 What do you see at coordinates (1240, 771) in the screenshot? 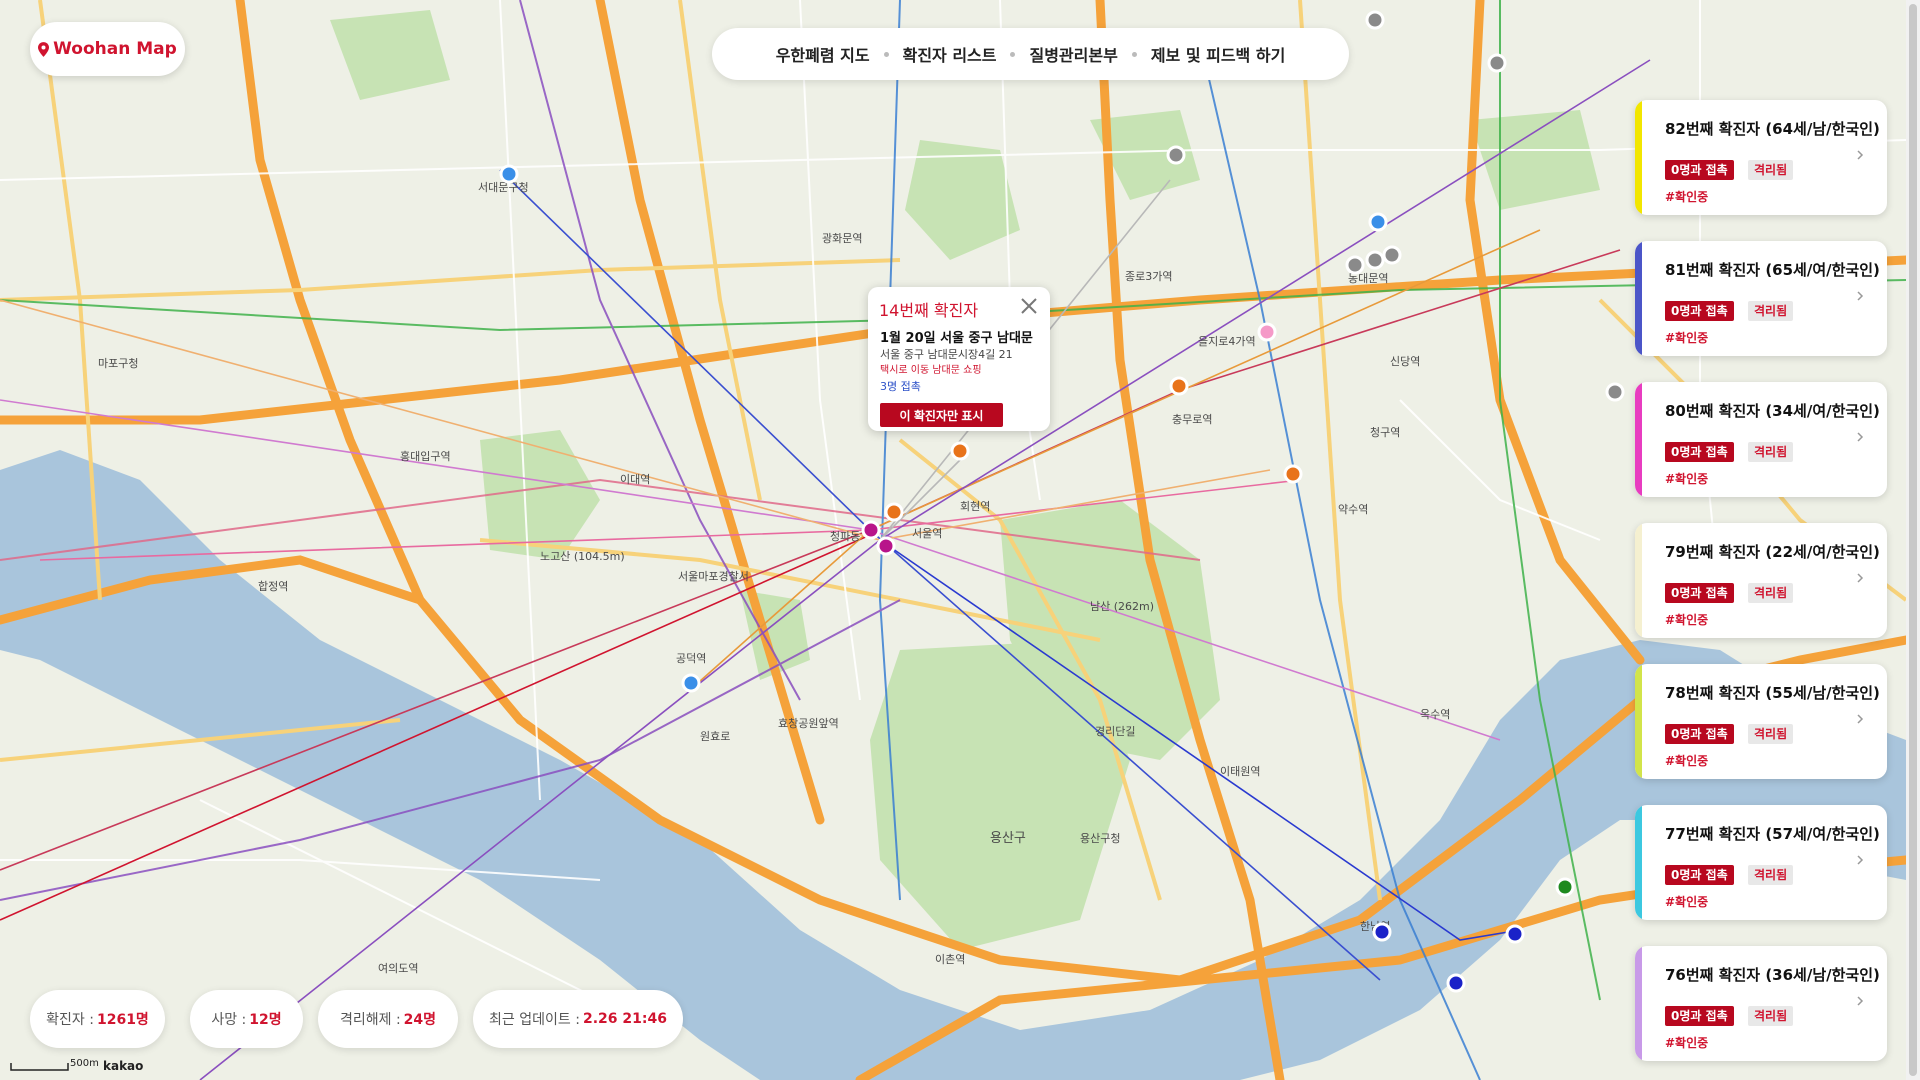
I see `svg-text: 이태원역` at bounding box center [1240, 771].